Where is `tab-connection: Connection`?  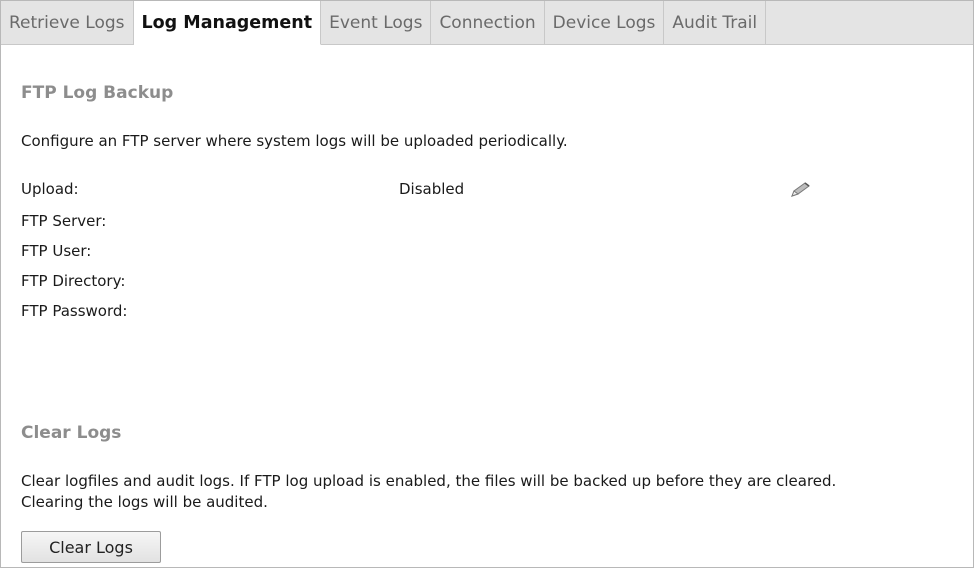 tab-connection: Connection is located at coordinates (488, 22).